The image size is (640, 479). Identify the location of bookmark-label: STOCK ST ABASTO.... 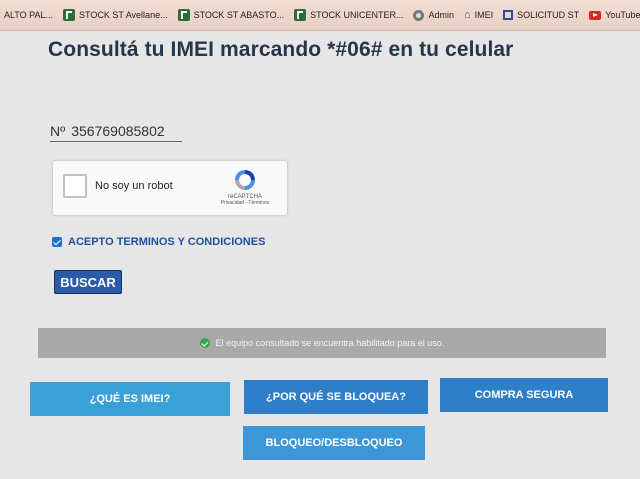
(239, 15).